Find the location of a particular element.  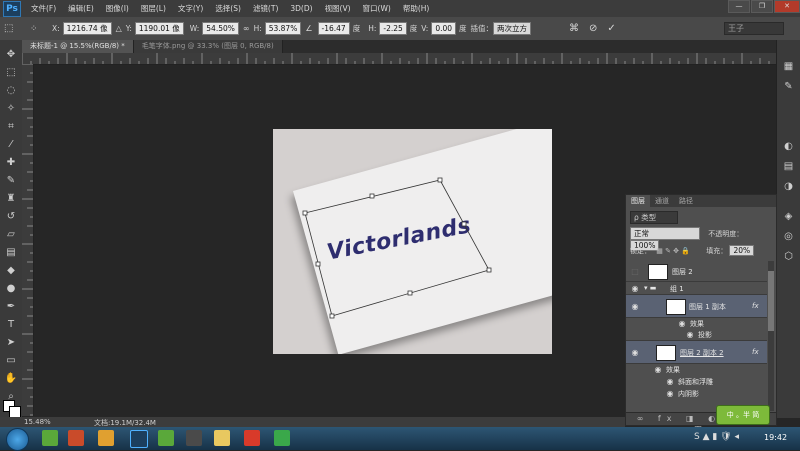

menu-window: 窗口(W) is located at coordinates (377, 8).